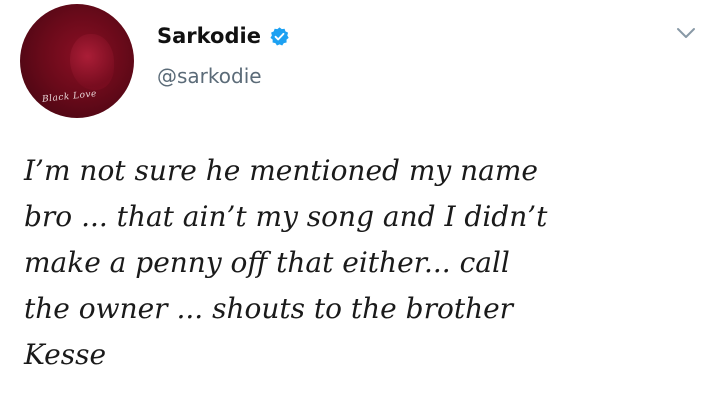 This screenshot has width=720, height=419. What do you see at coordinates (279, 36) in the screenshot?
I see `verified-badge-icon` at bounding box center [279, 36].